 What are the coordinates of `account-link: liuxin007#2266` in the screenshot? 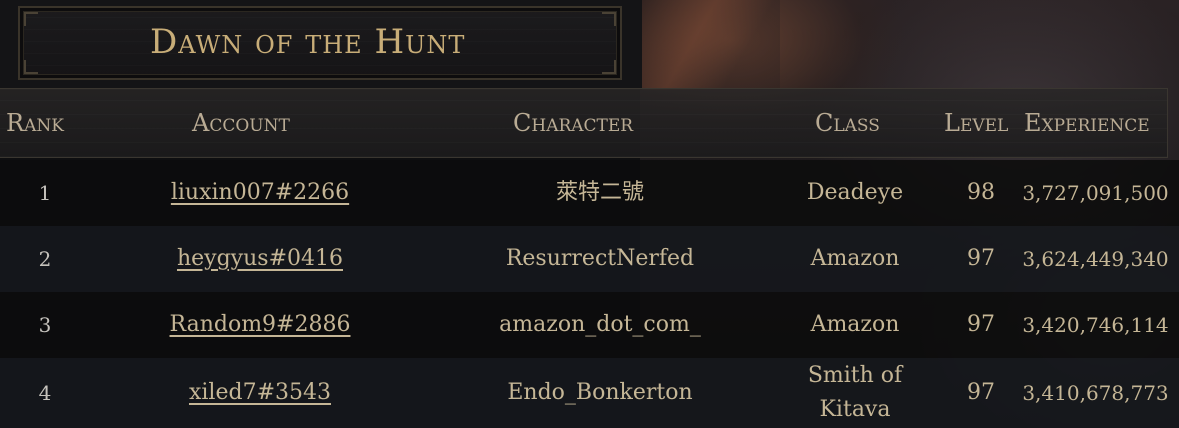 It's located at (260, 193).